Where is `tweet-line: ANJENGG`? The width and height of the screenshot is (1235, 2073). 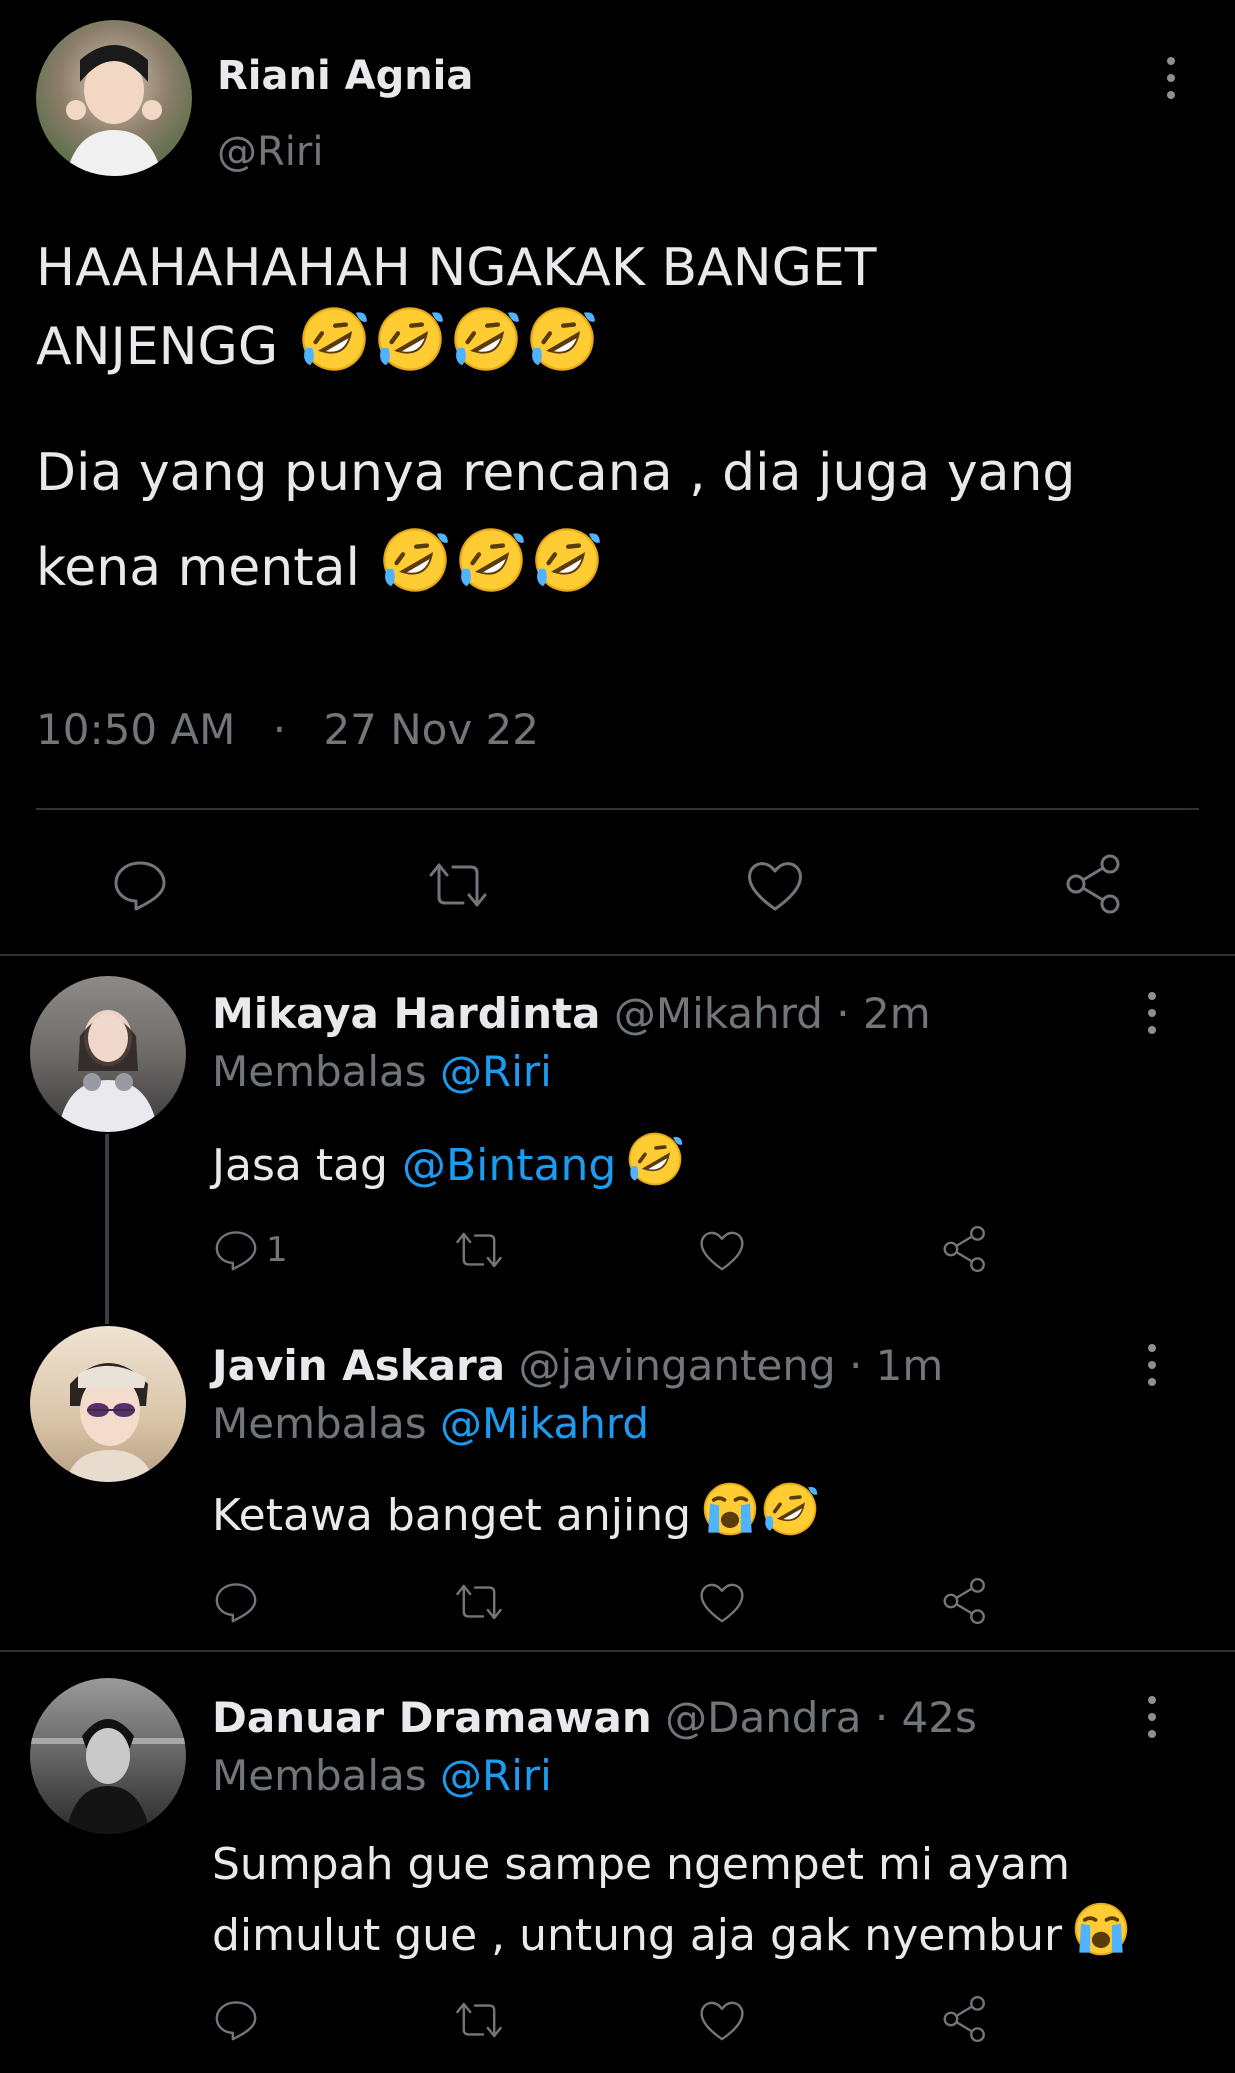
tweet-line: ANJENGG is located at coordinates (611, 343).